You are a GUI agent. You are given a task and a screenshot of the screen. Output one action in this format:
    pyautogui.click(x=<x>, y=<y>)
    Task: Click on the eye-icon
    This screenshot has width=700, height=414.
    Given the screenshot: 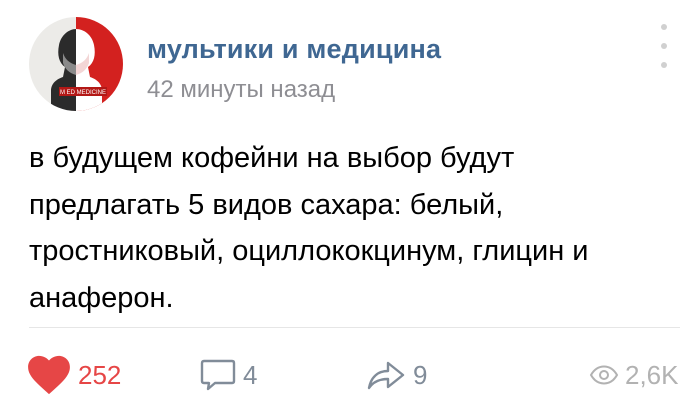 What is the action you would take?
    pyautogui.click(x=604, y=375)
    